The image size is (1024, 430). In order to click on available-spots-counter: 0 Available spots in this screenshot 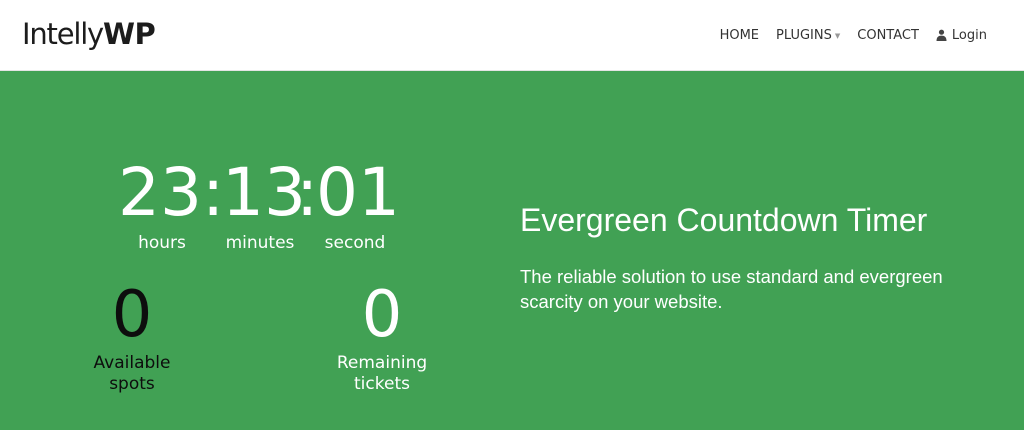, I will do `click(132, 339)`.